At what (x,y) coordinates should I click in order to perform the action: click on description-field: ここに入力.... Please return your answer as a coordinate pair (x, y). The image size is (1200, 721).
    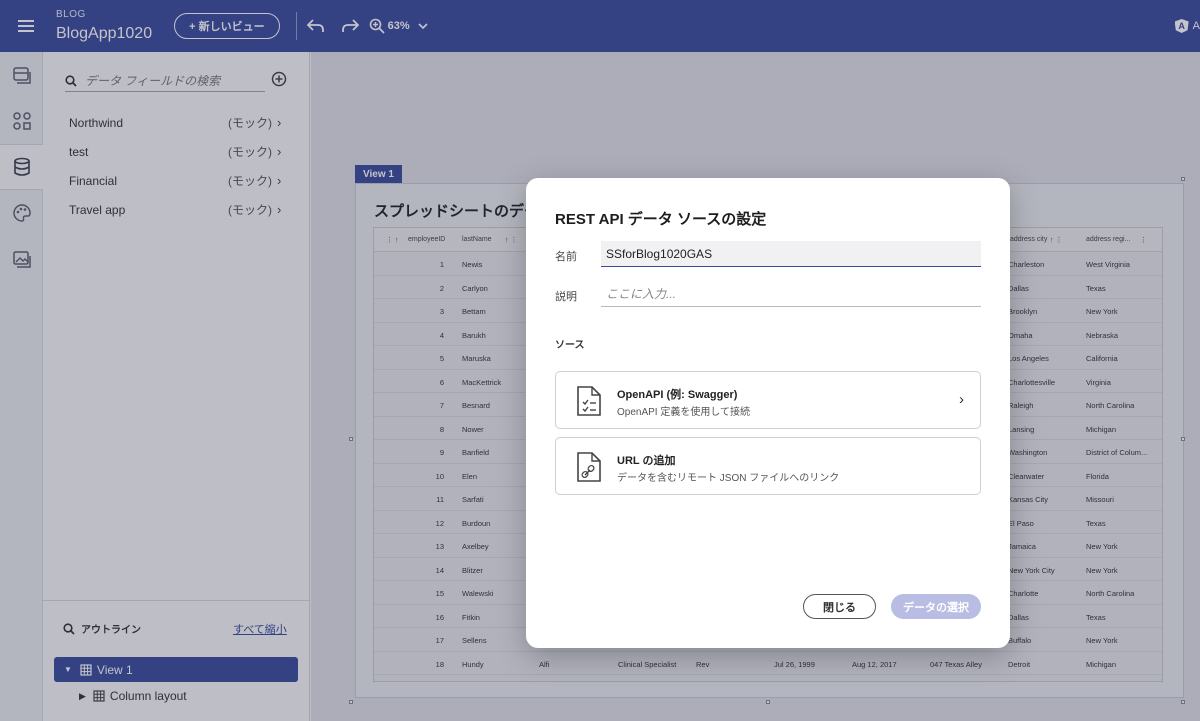
    Looking at the image, I should click on (791, 294).